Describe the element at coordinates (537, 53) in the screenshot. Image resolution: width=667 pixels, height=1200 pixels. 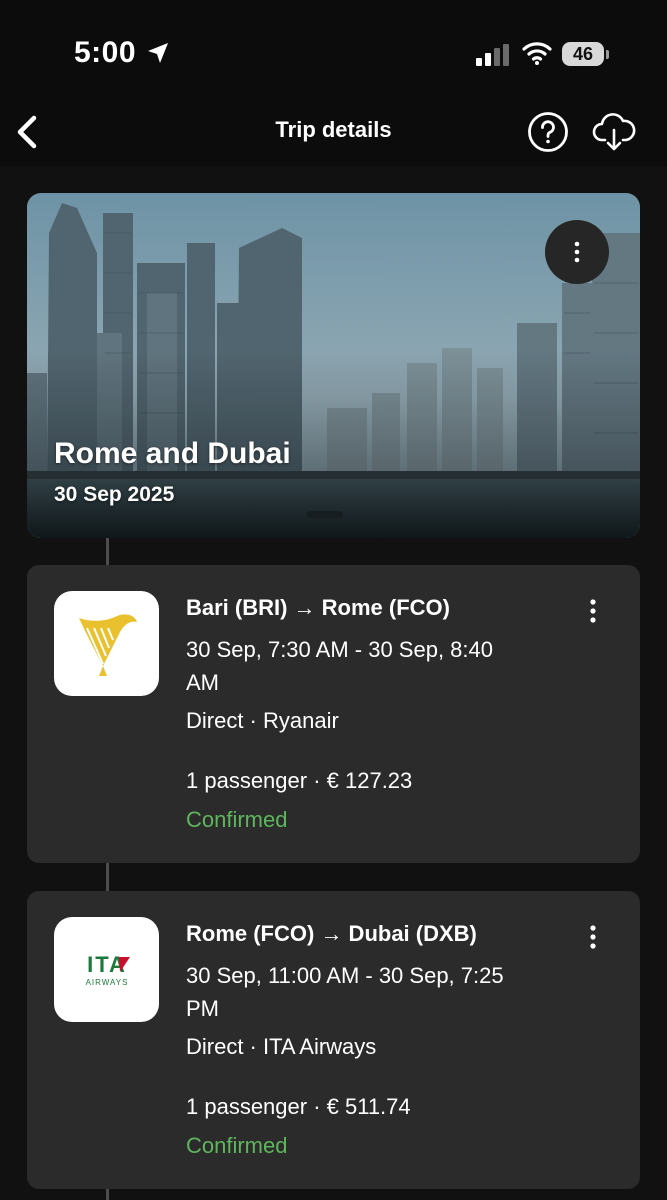
I see `wifi-icon` at that location.